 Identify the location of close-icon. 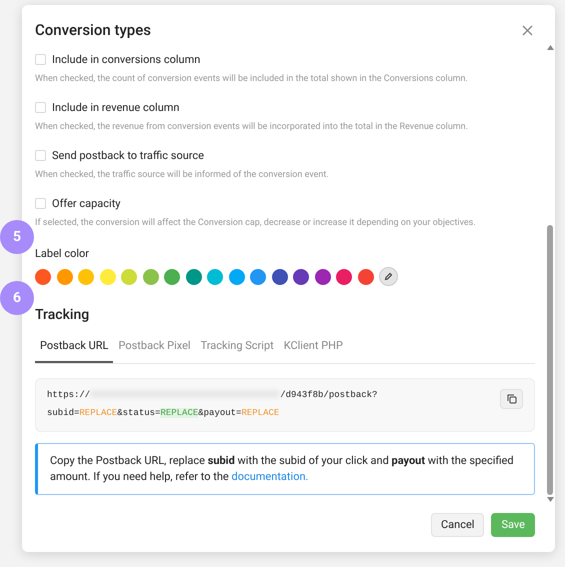
(527, 30).